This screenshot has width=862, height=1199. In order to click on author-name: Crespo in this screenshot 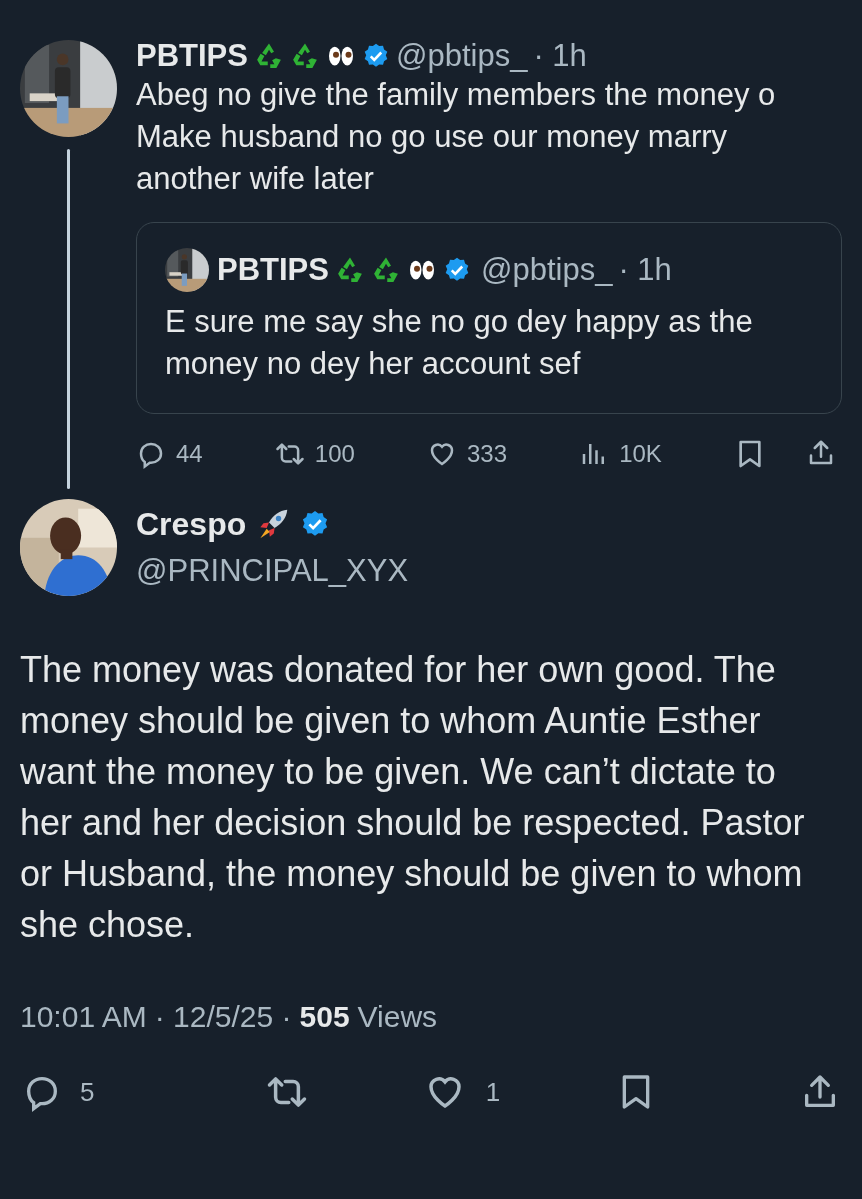, I will do `click(191, 525)`.